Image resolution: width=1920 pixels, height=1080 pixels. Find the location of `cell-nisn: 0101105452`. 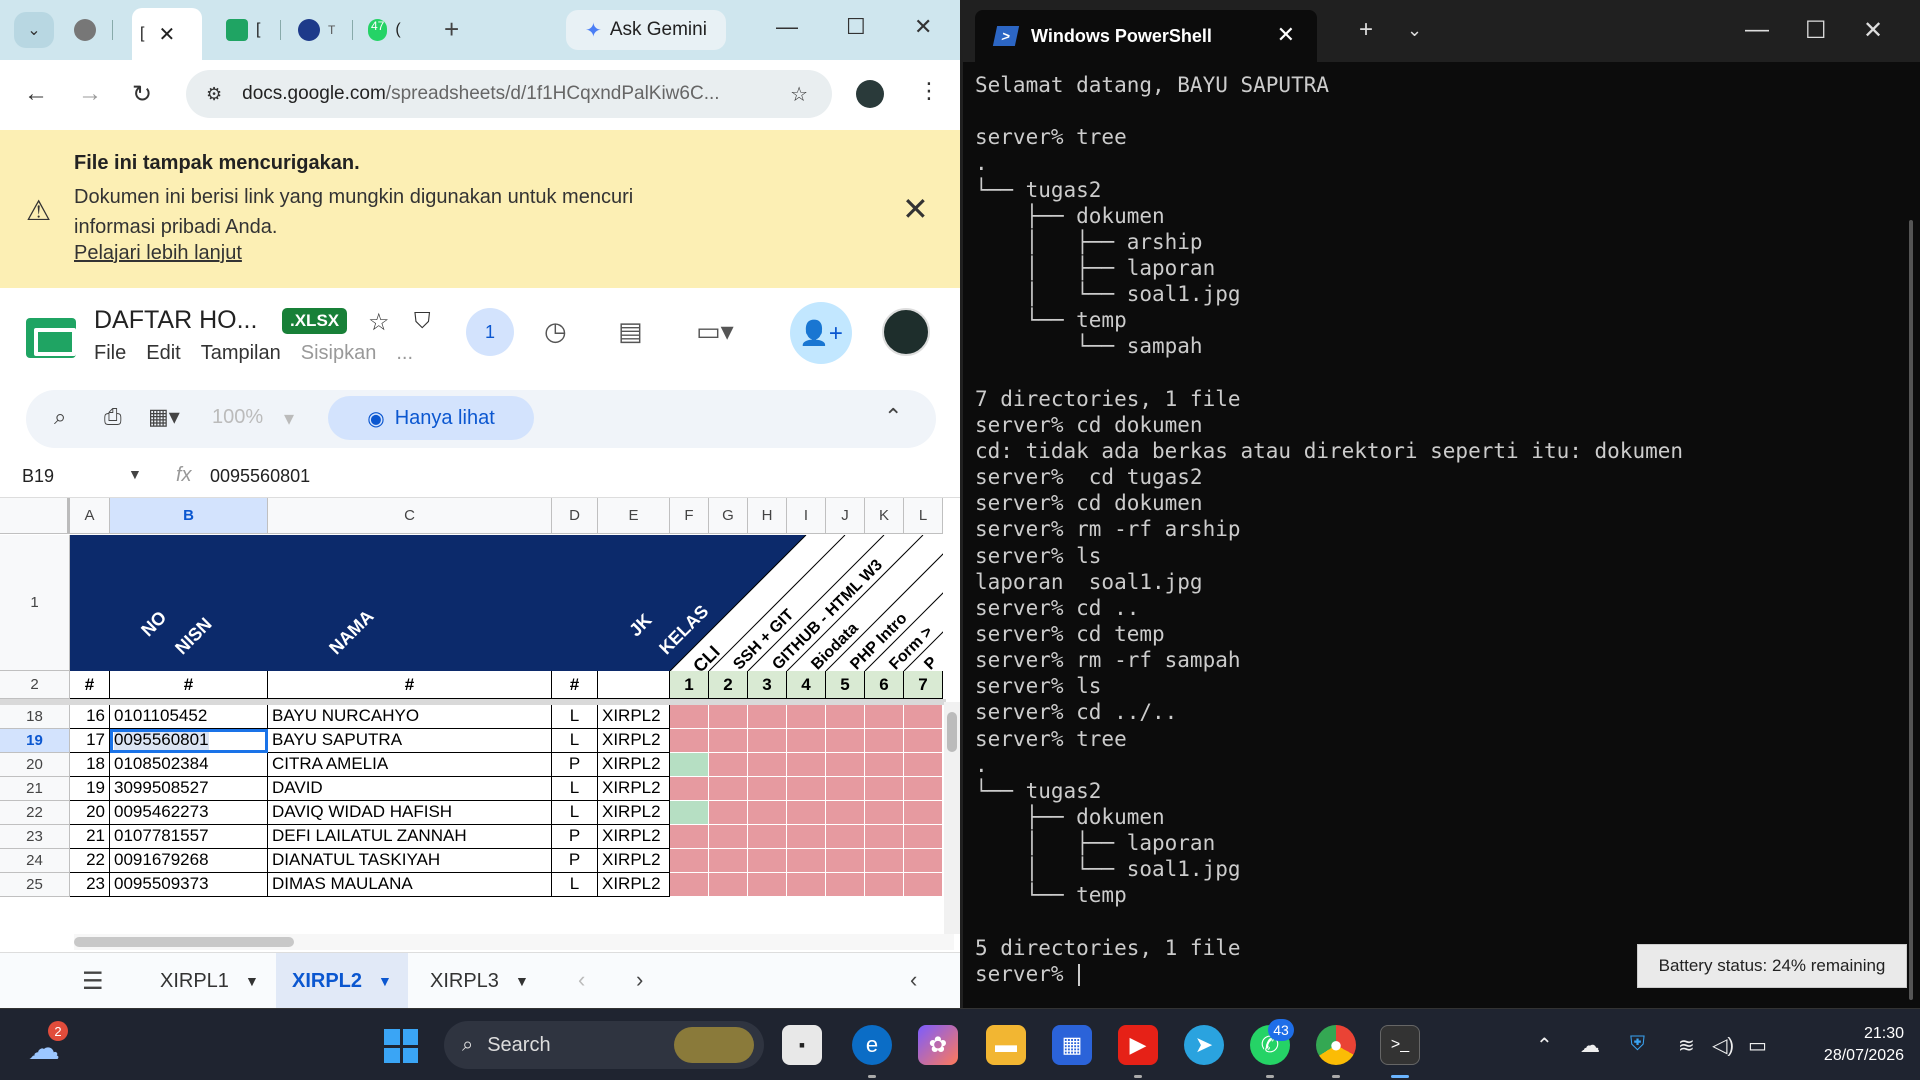

cell-nisn: 0101105452 is located at coordinates (189, 717).